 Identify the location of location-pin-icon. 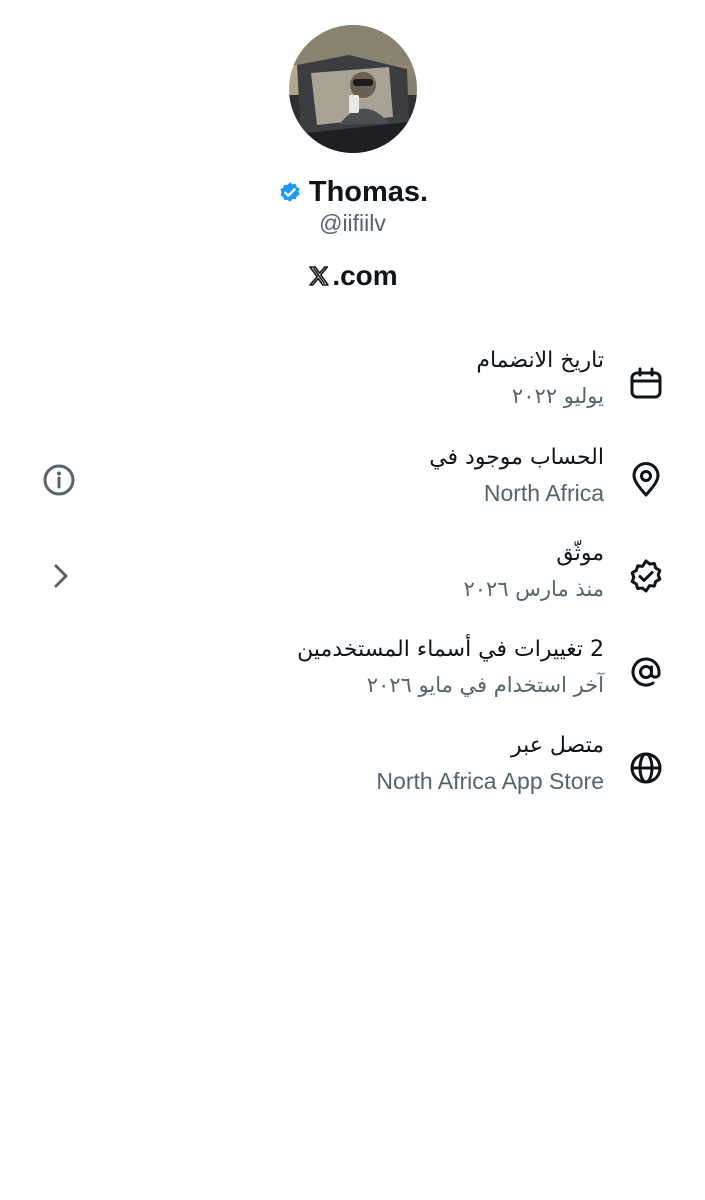
(646, 480).